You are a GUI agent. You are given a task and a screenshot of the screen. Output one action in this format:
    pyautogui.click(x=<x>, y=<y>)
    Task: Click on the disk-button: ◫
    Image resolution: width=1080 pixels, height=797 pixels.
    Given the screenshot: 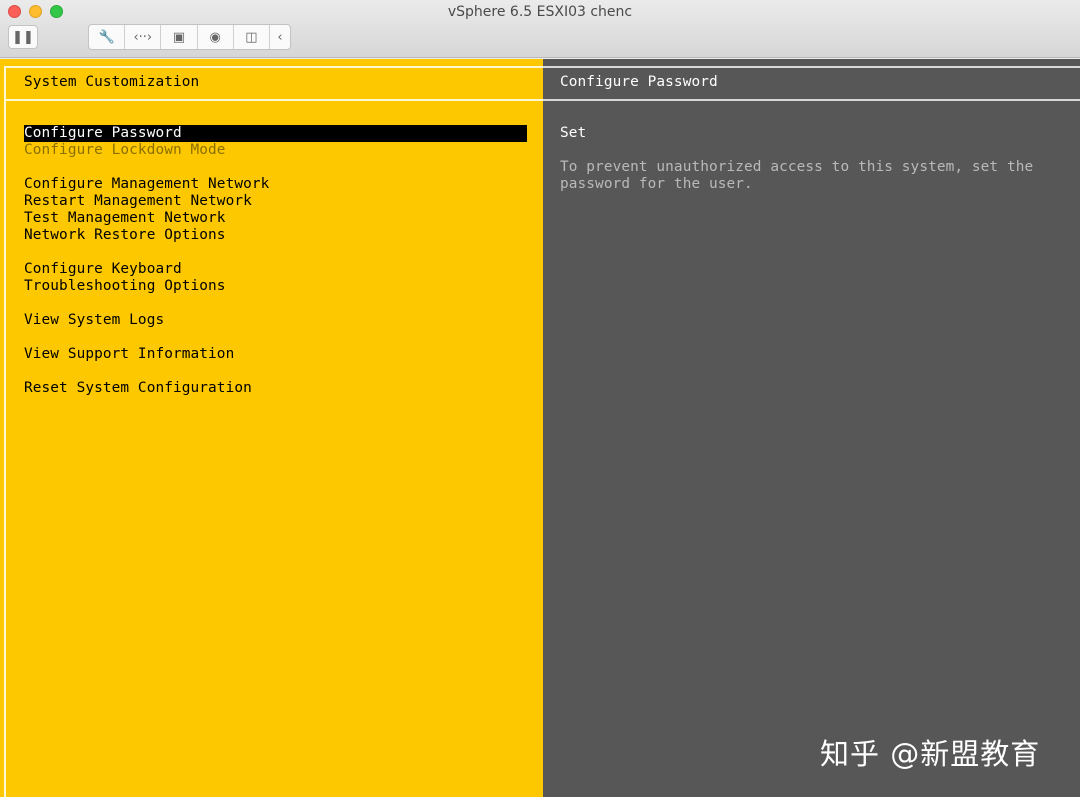 What is the action you would take?
    pyautogui.click(x=252, y=37)
    